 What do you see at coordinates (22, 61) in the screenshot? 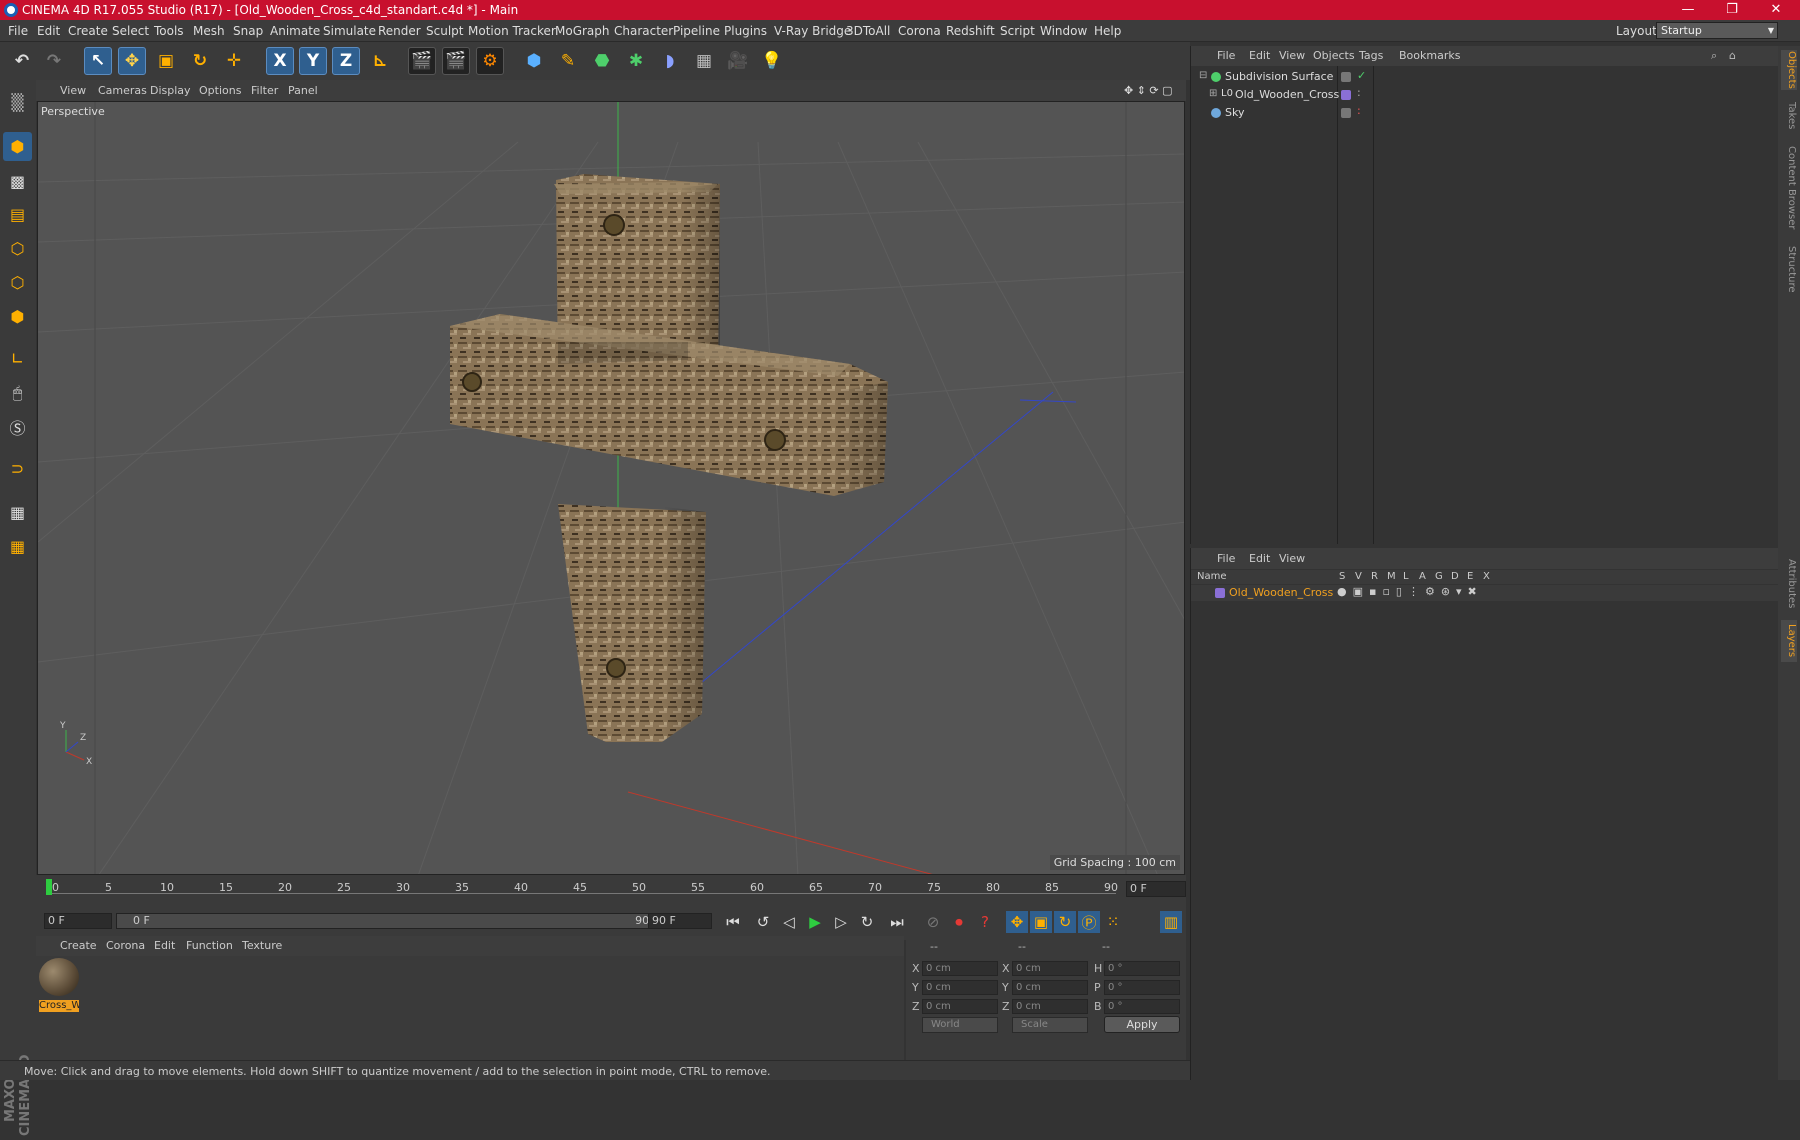
I see `undo-icon: ↶` at bounding box center [22, 61].